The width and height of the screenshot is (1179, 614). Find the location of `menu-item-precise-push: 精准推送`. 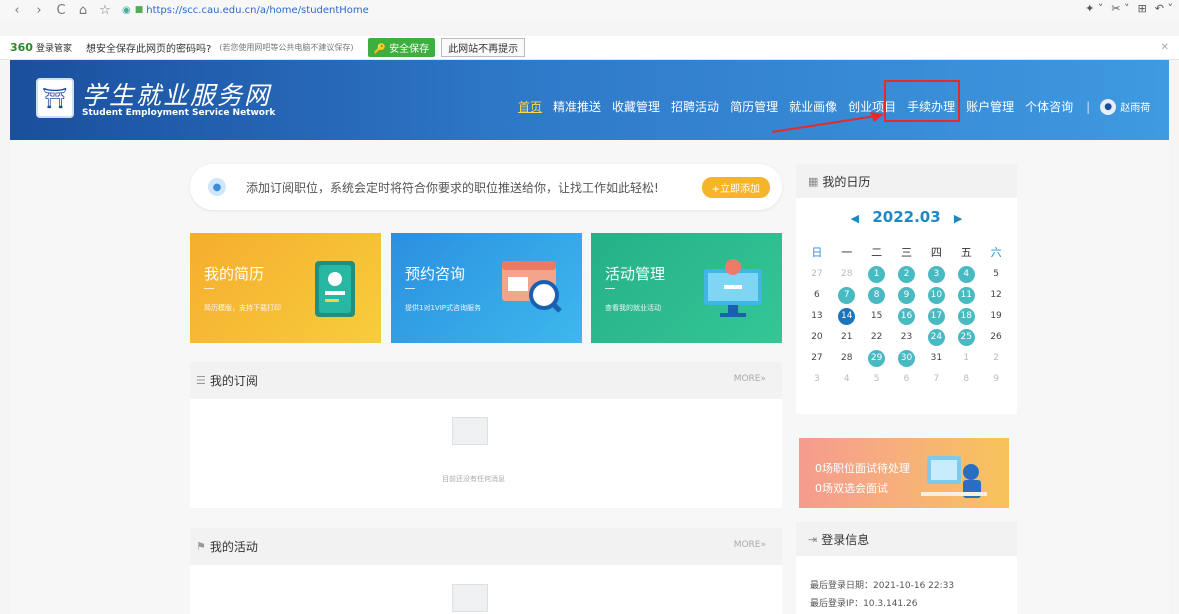

menu-item-precise-push: 精准推送 is located at coordinates (577, 106).